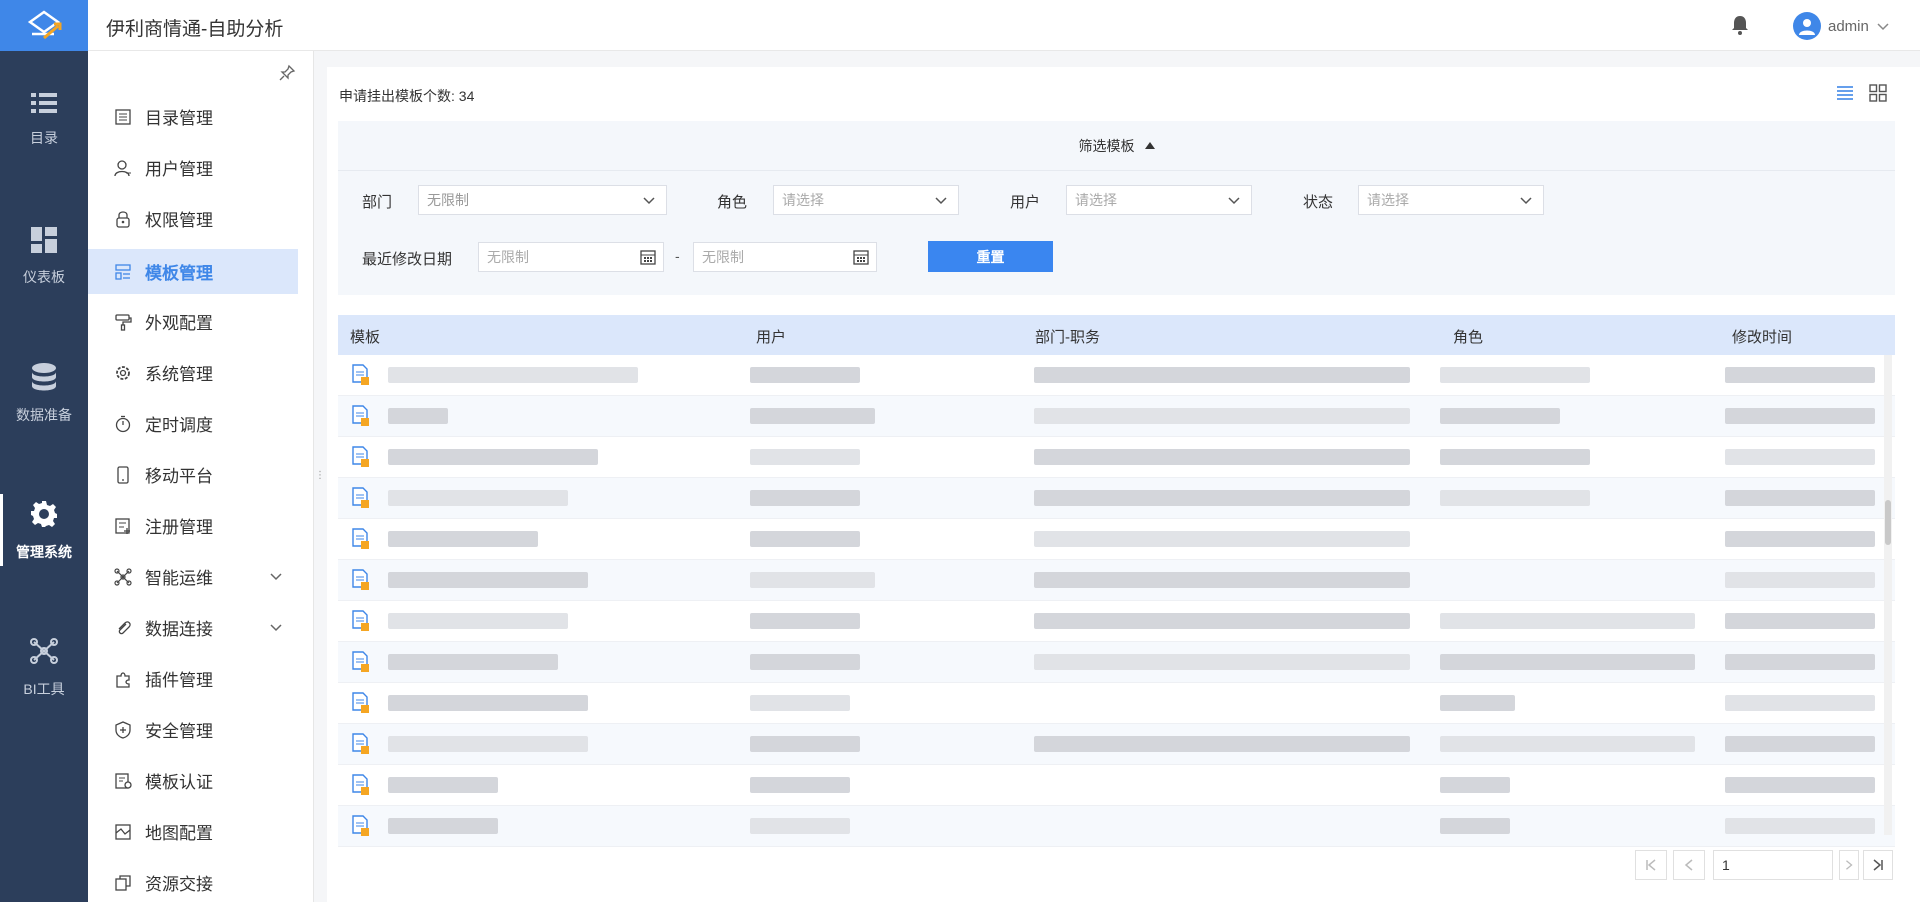 The height and width of the screenshot is (902, 1920). I want to click on sidebar-item-registration: 注册管理, so click(193, 525).